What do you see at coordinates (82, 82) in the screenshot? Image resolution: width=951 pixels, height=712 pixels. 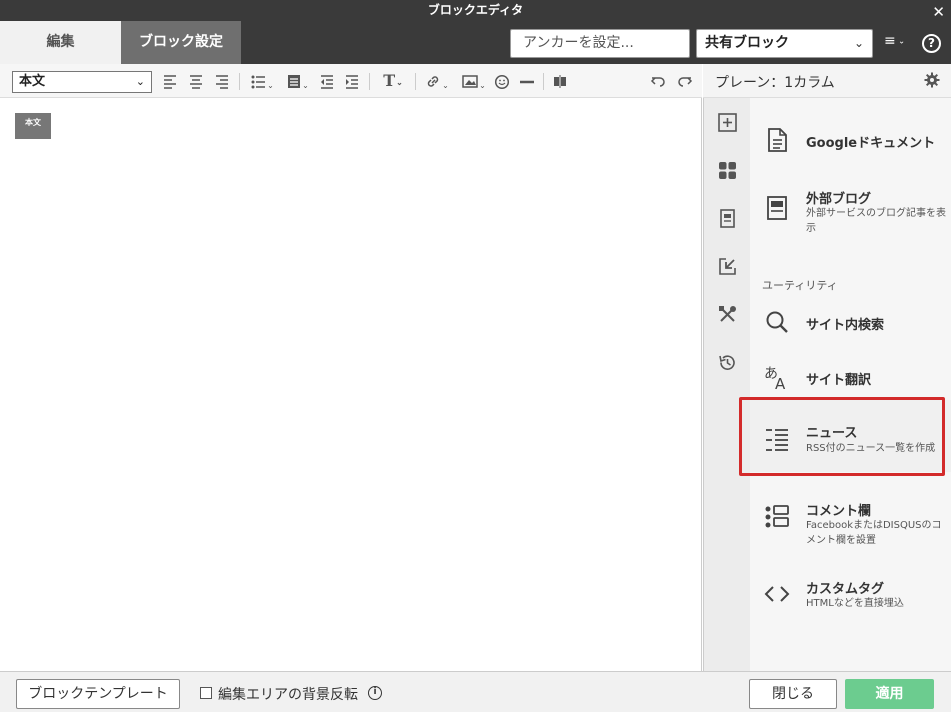 I see `paragraph-style-select: 本文 ⌄` at bounding box center [82, 82].